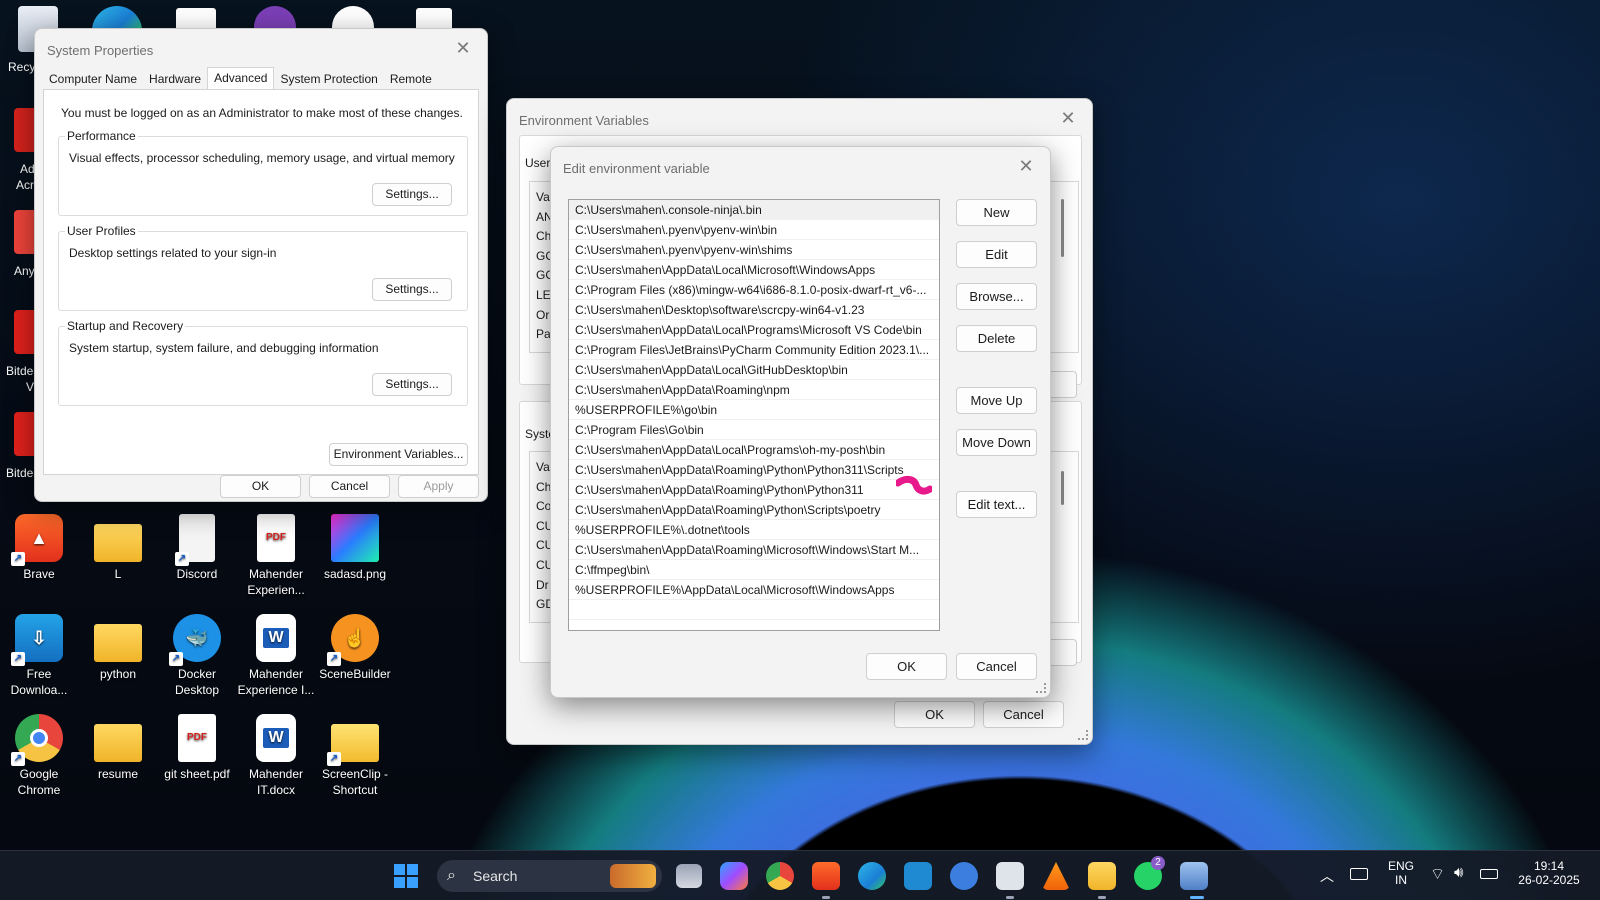 The image size is (1600, 900). I want to click on desktop-icon-scenebuilder: ☝ ↗ SceneBuilder, so click(355, 648).